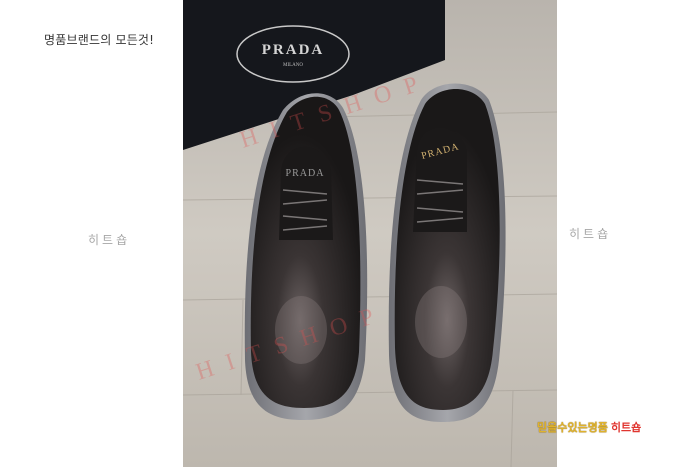 The width and height of the screenshot is (700, 467). I want to click on footer-slogan: 믿을수있는명품, so click(572, 427).